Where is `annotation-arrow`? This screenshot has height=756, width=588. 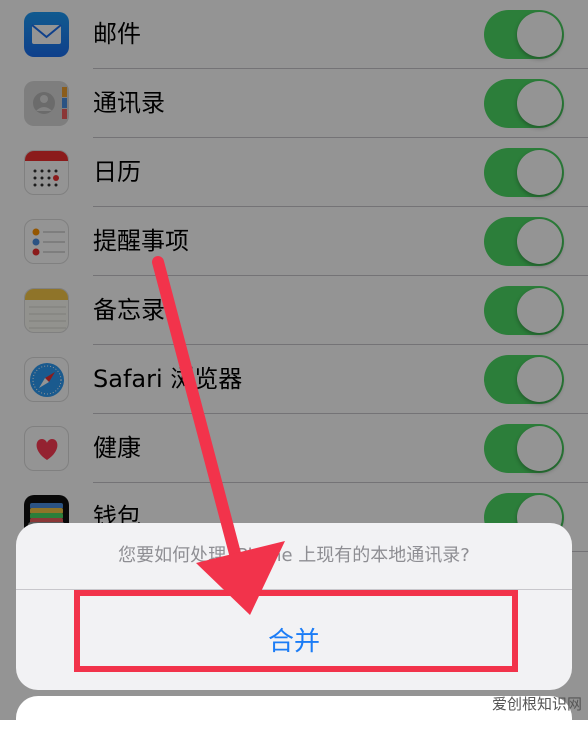 annotation-arrow is located at coordinates (218, 435).